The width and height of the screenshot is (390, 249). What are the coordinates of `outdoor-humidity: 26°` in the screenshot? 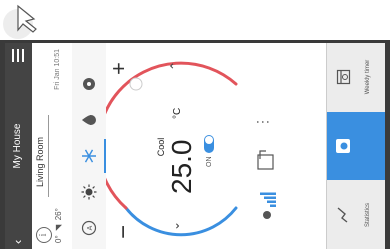 It's located at (58, 214).